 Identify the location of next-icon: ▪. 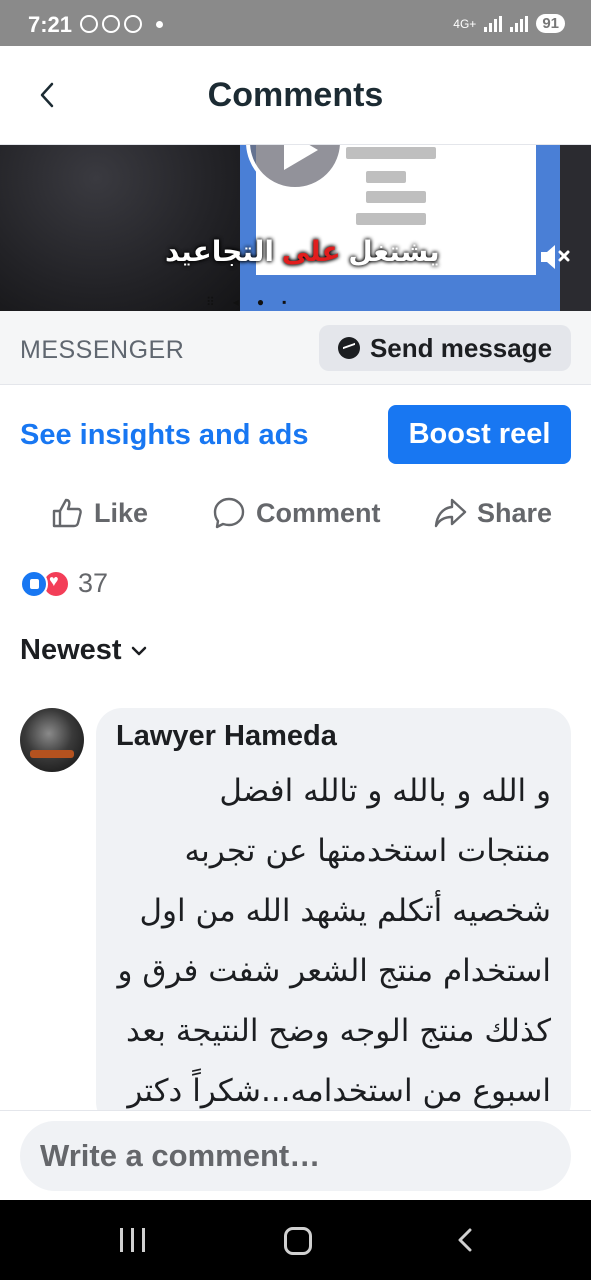
(284, 302).